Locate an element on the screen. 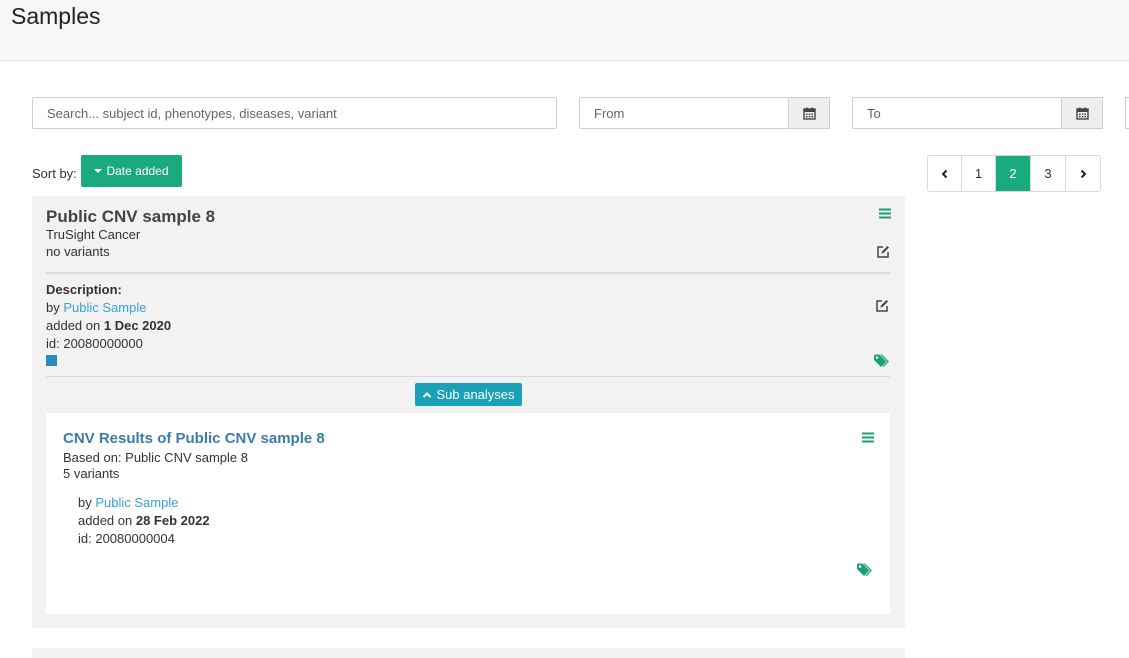  to-date-input is located at coordinates (957, 113).